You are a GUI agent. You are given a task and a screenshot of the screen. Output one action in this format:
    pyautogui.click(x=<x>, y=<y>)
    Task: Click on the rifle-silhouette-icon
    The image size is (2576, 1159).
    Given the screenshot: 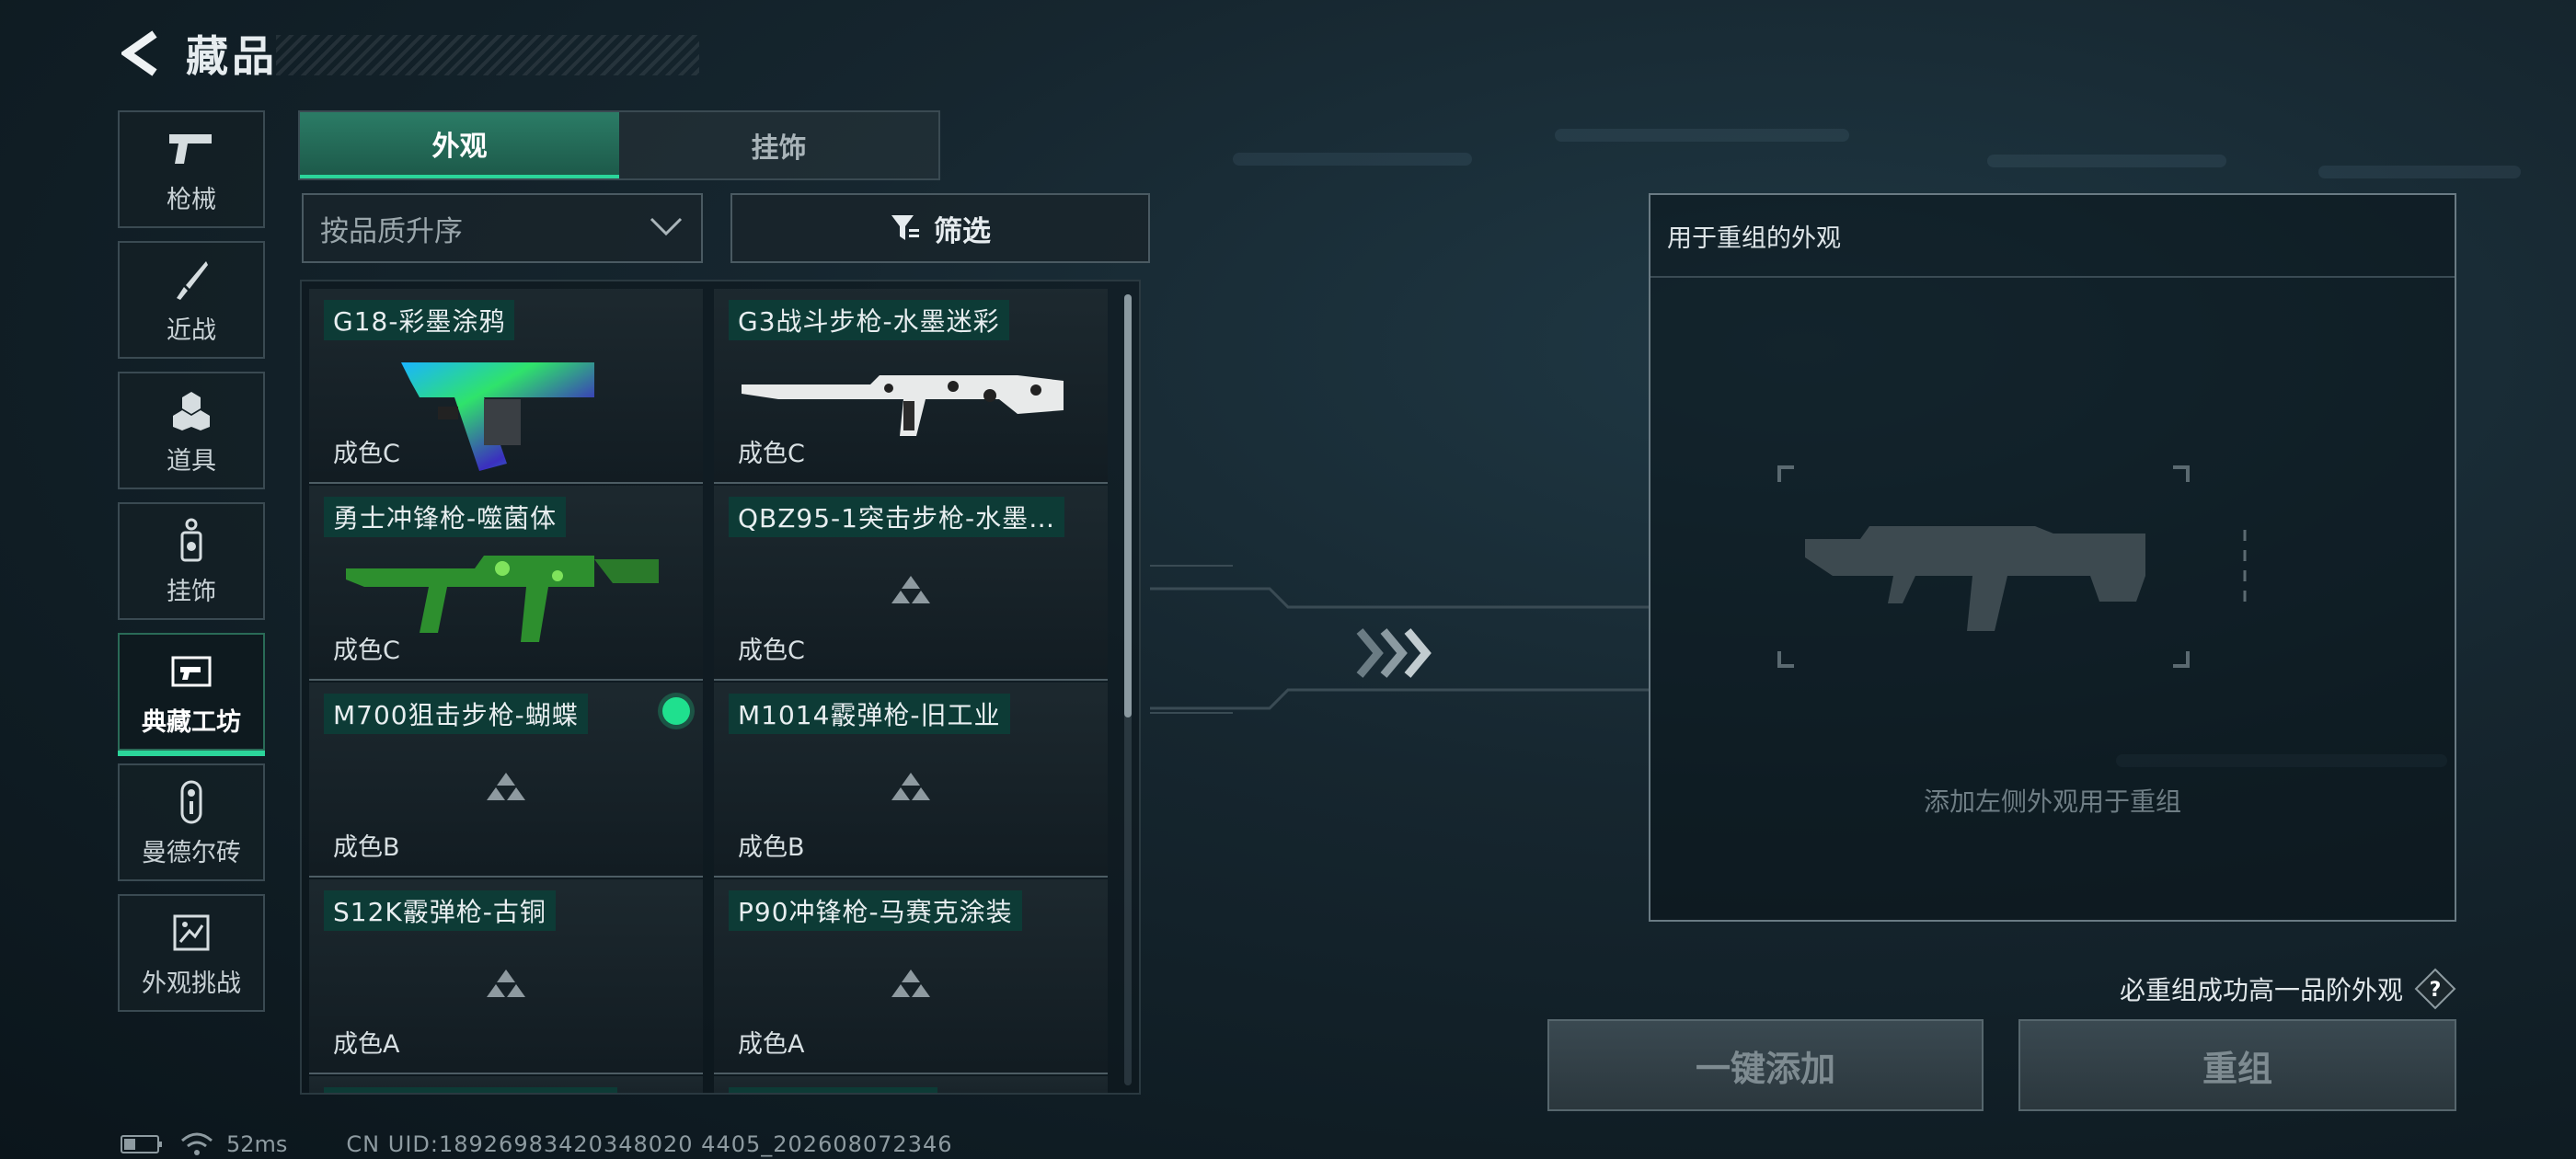 What is the action you would take?
    pyautogui.click(x=2012, y=566)
    